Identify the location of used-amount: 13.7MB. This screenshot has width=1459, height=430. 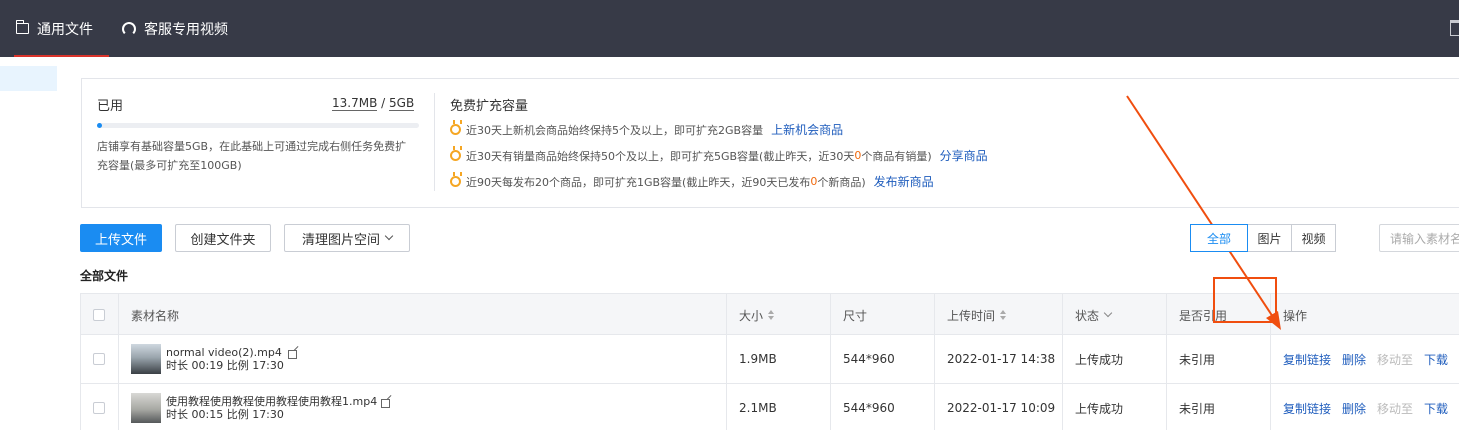
(355, 103).